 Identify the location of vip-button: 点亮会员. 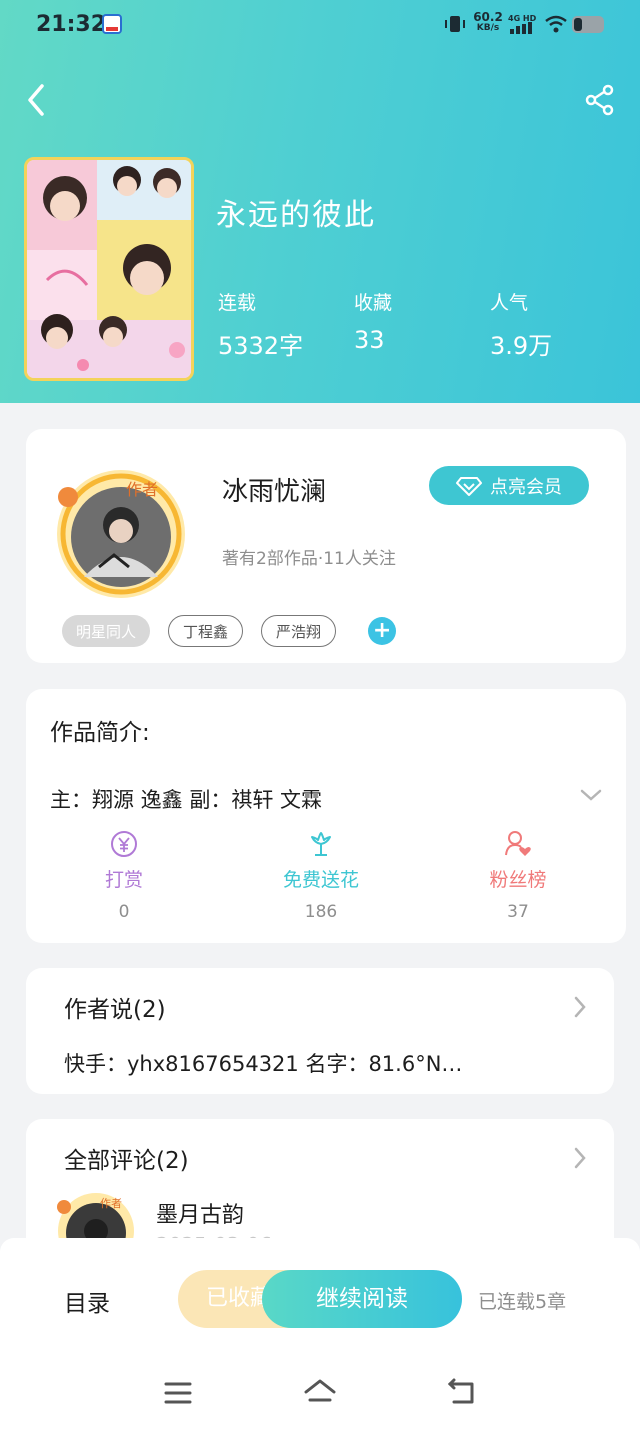
(509, 485).